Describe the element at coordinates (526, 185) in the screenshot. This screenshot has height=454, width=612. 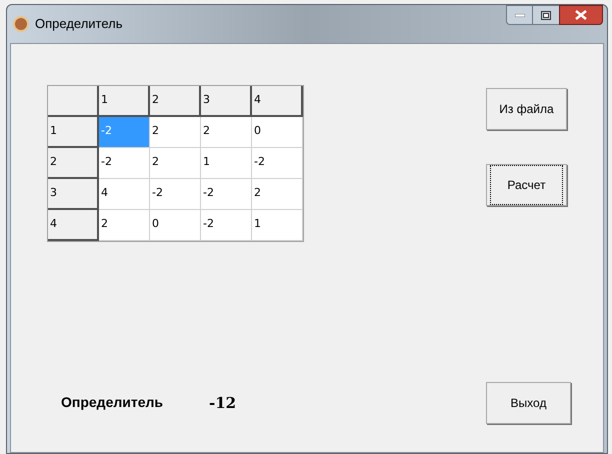
I see `calculate-button: Расчет` at that location.